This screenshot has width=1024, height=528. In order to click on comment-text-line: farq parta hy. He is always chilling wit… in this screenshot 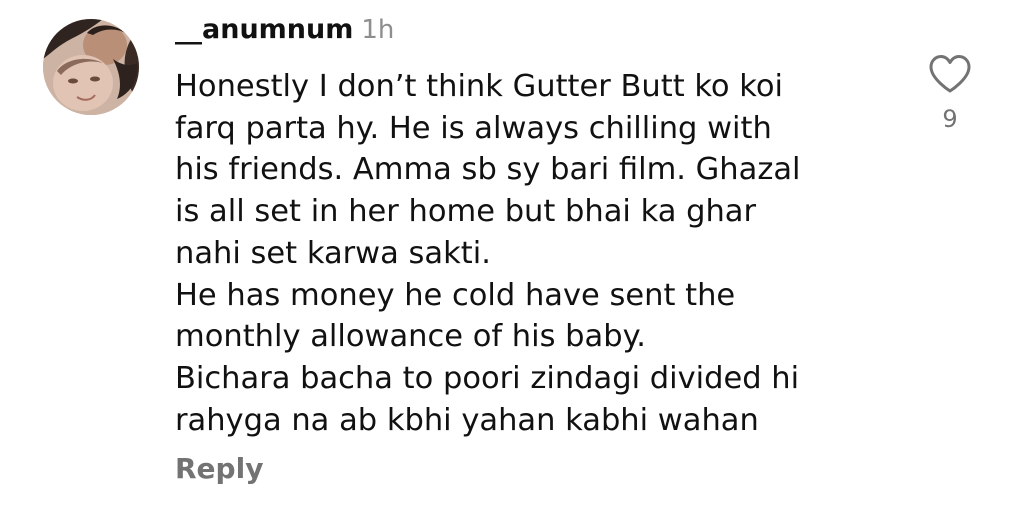, I will do `click(473, 128)`.